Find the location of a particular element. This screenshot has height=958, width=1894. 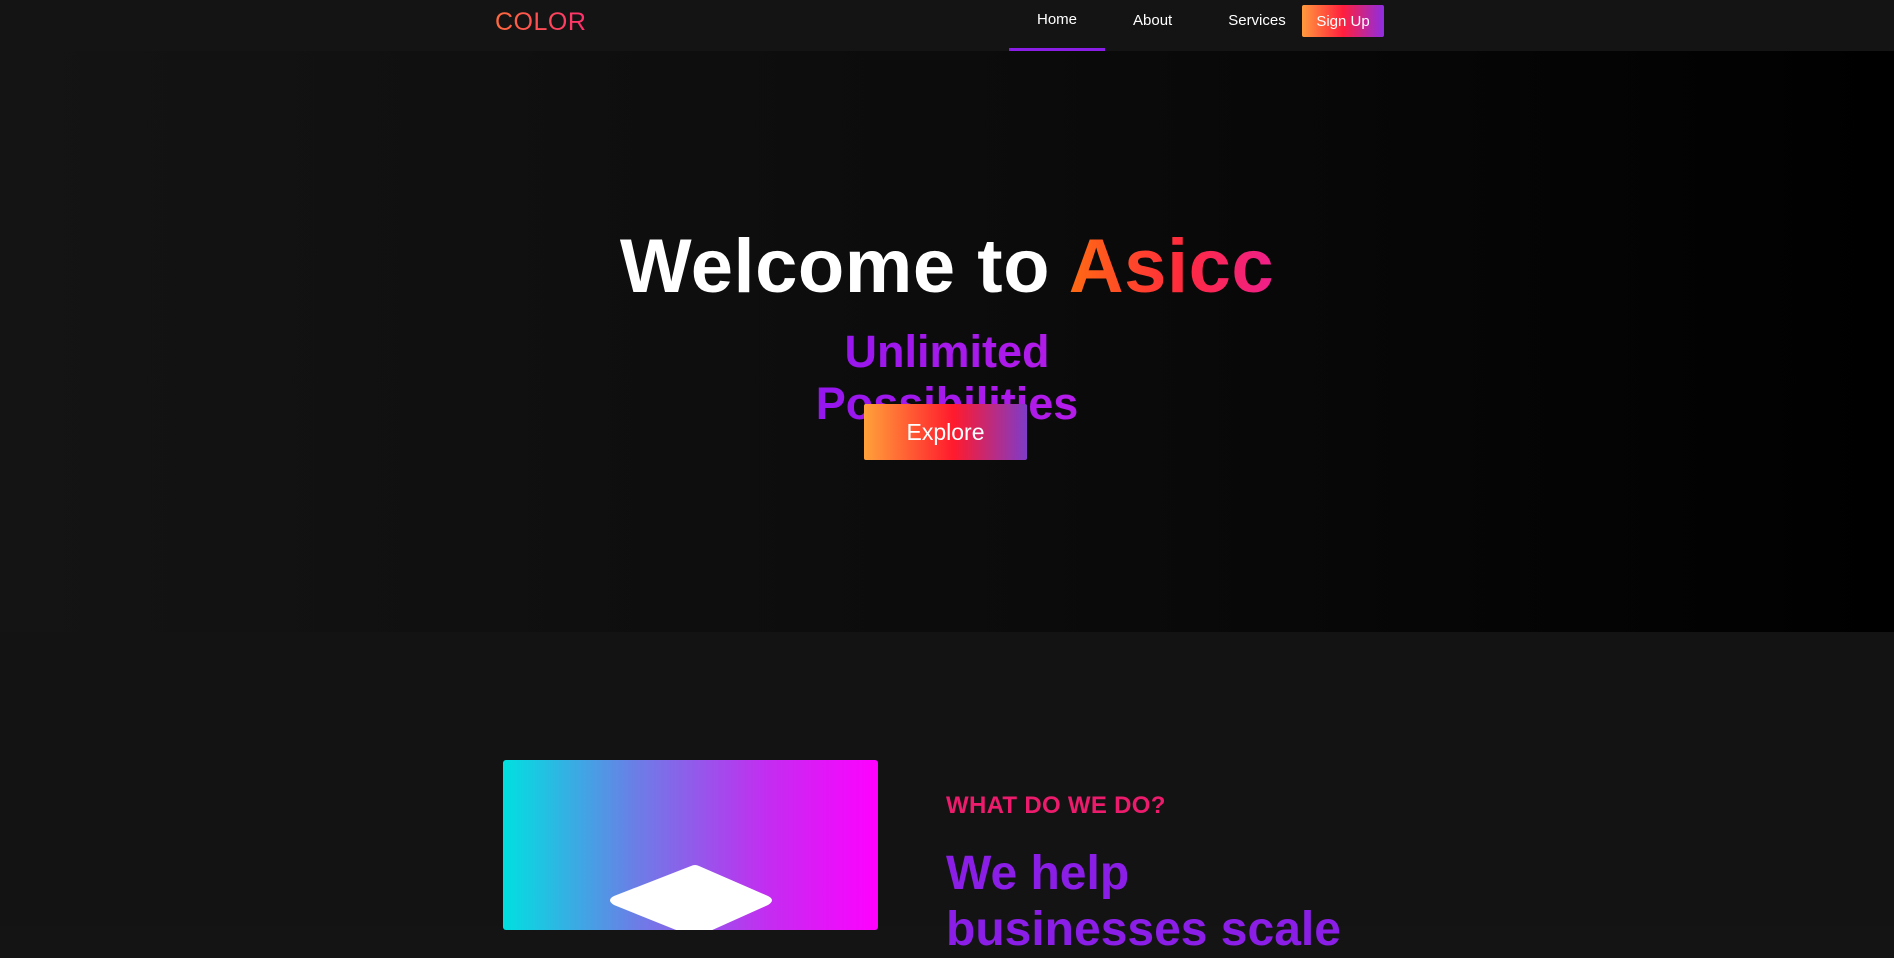

section-eyebrow: WHAT DO WE DO? is located at coordinates (1056, 805).